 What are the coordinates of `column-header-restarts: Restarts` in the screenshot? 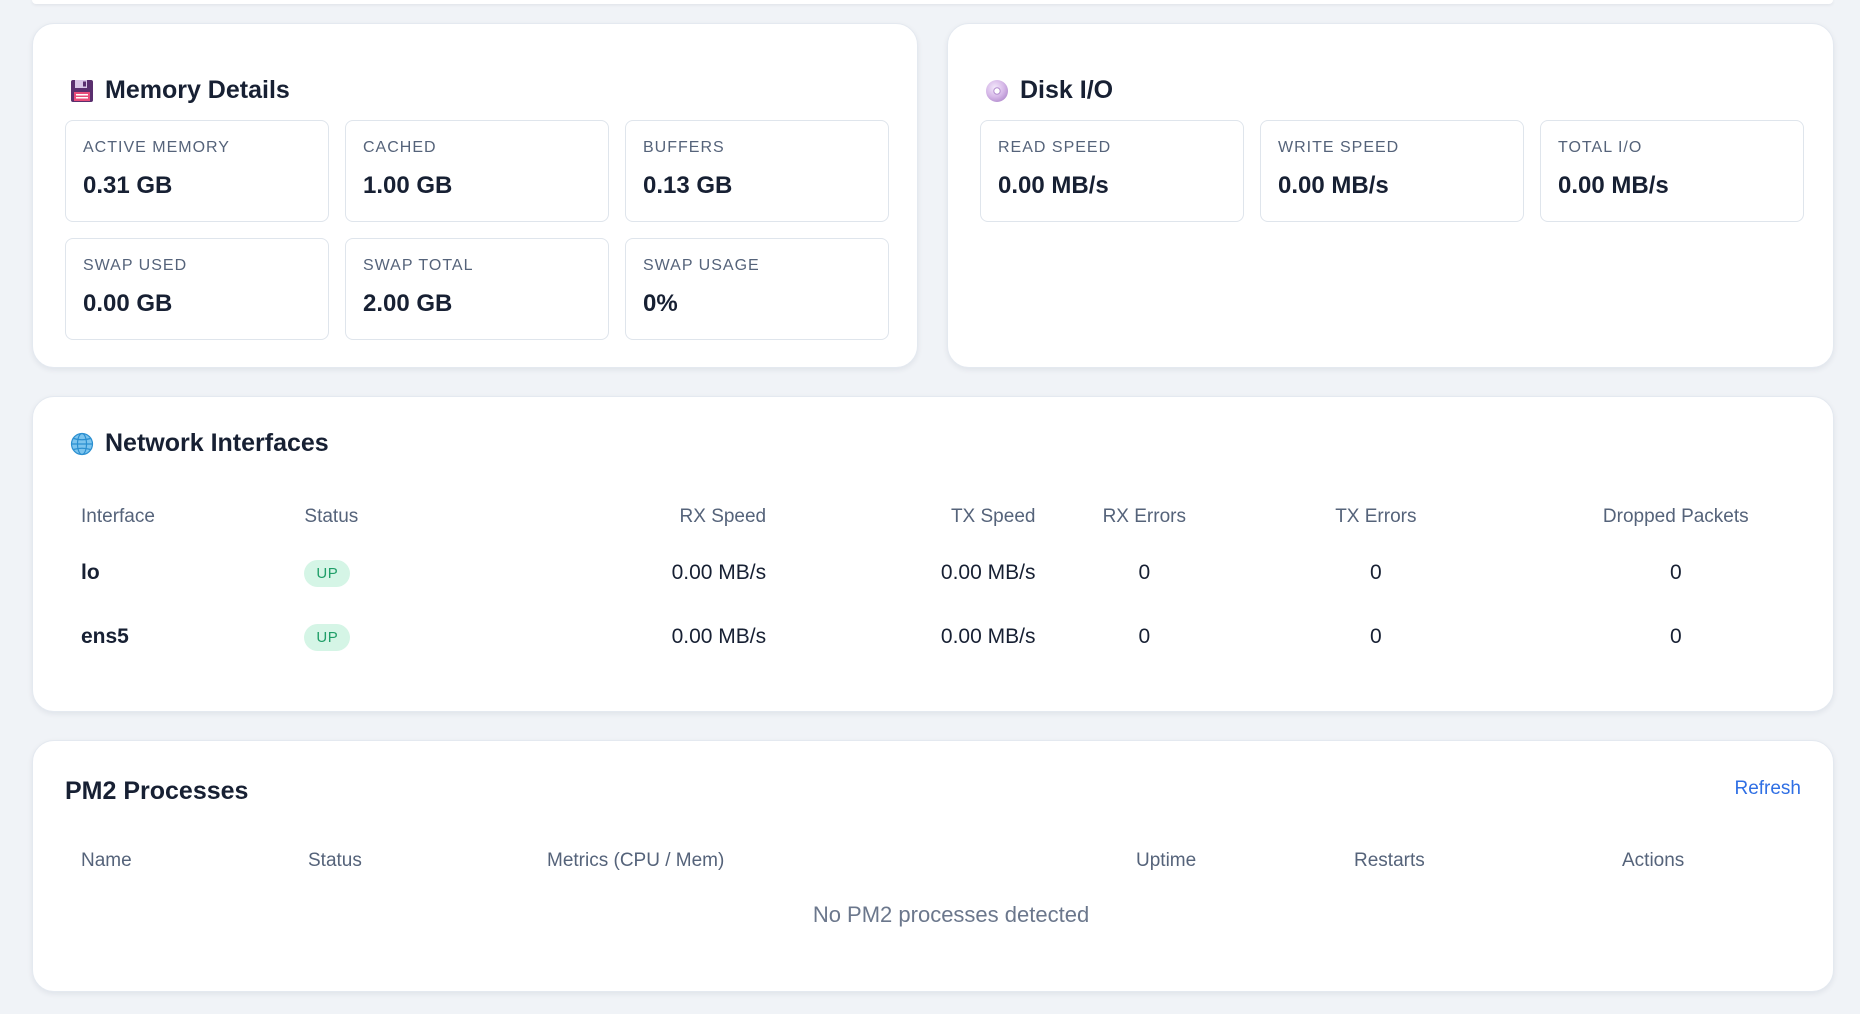 It's located at (1389, 860).